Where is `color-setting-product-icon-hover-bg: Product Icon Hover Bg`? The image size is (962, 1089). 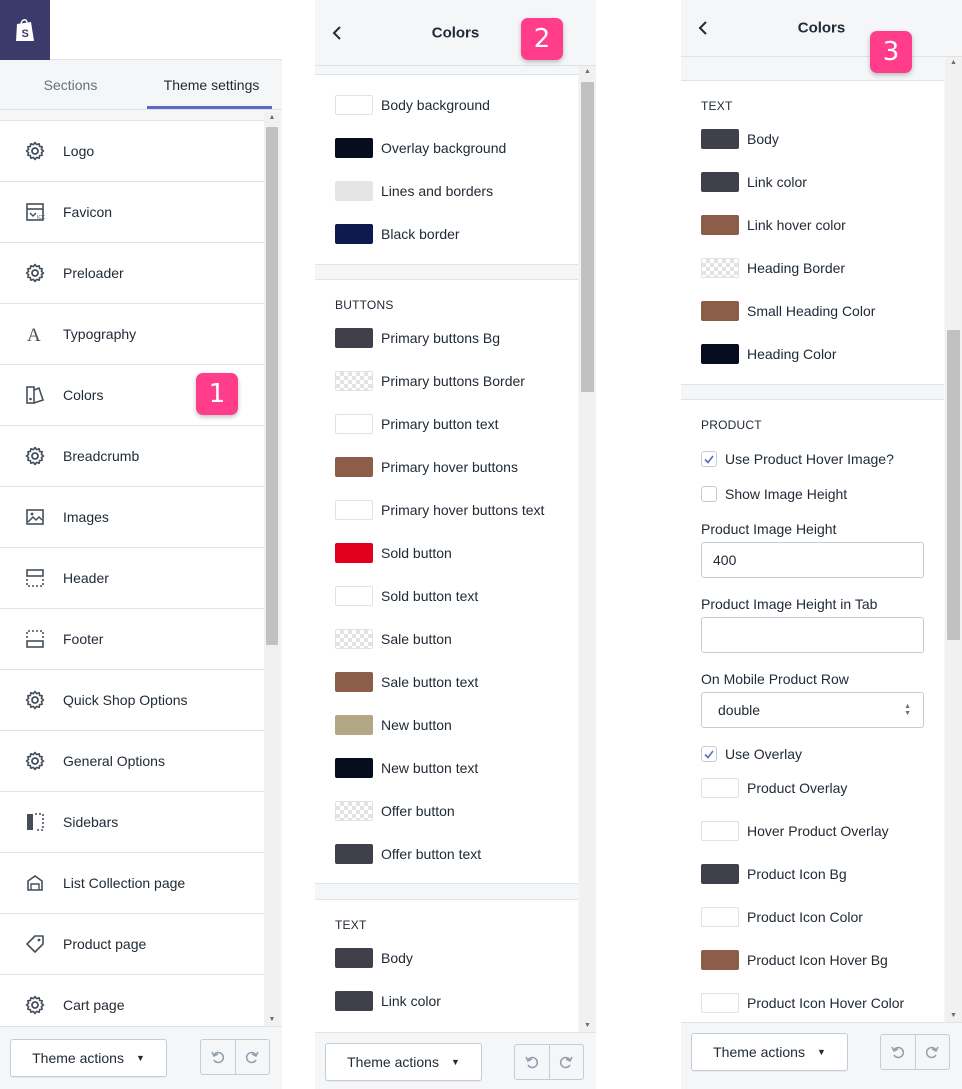 color-setting-product-icon-hover-bg: Product Icon Hover Bg is located at coordinates (794, 960).